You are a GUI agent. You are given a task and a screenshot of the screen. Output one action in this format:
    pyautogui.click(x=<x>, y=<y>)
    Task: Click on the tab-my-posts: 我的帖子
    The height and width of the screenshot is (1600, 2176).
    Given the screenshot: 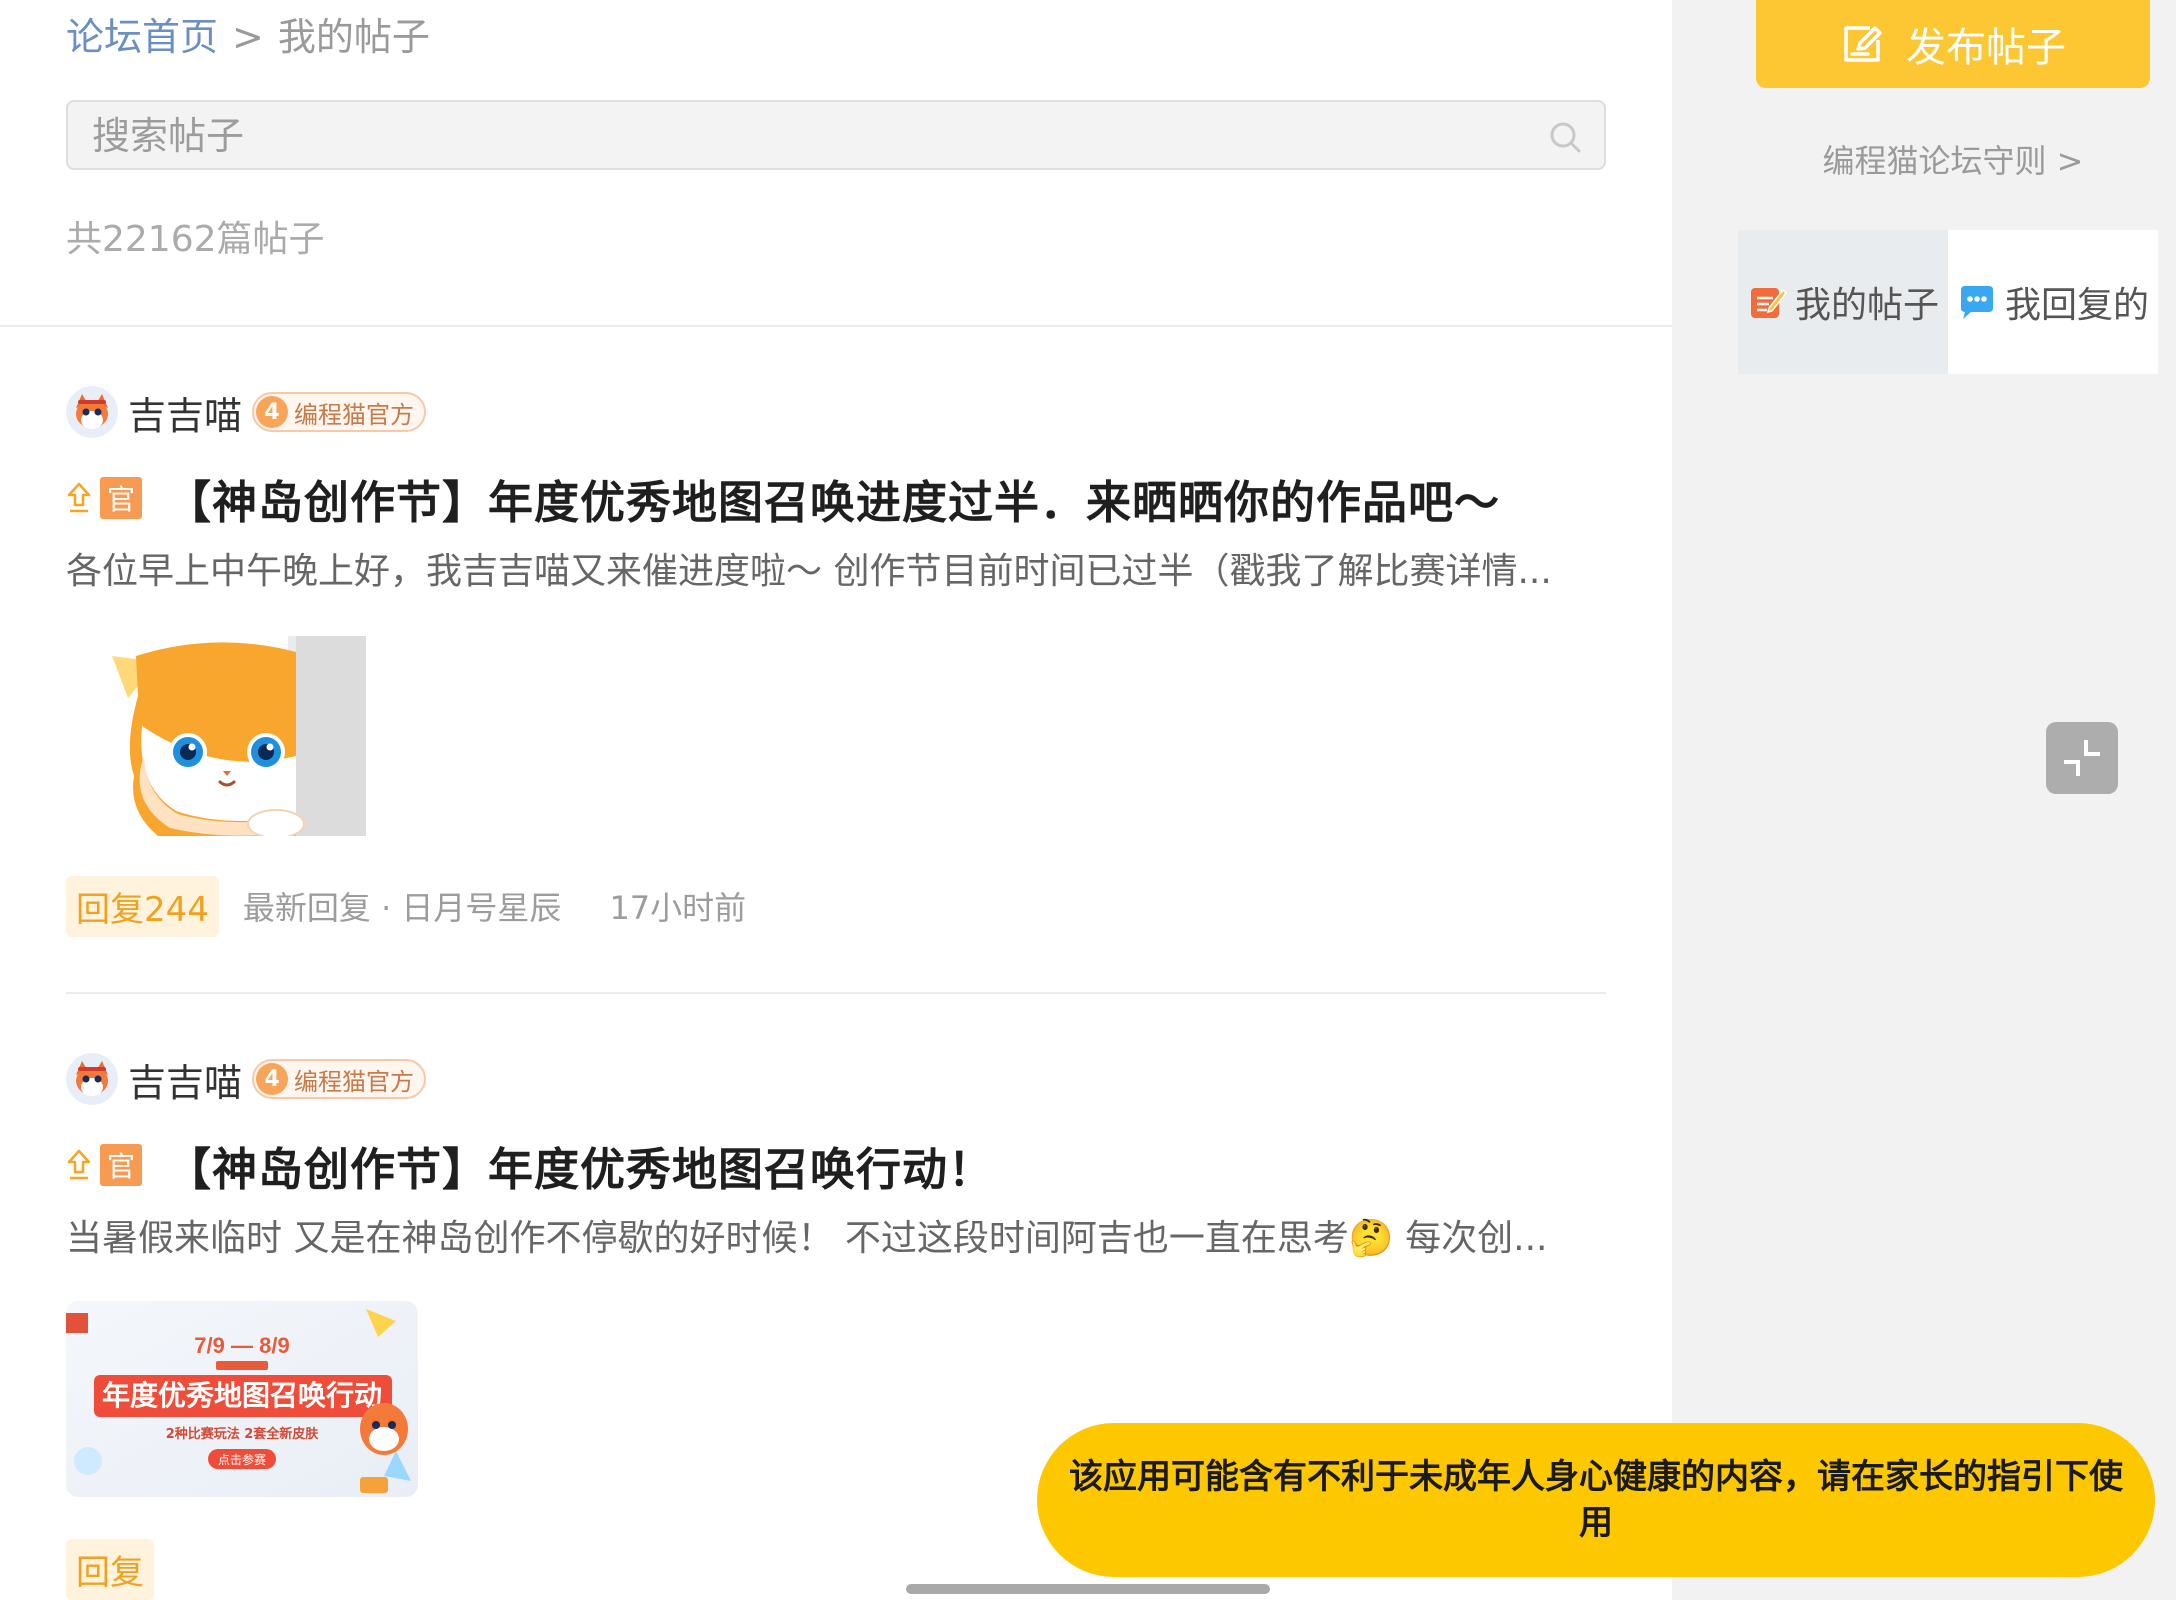 What is the action you would take?
    pyautogui.click(x=1843, y=302)
    